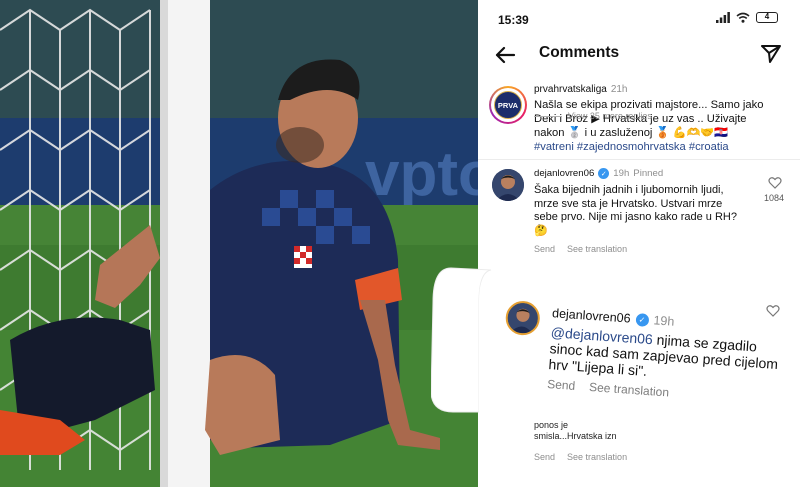 The width and height of the screenshot is (800, 487). What do you see at coordinates (773, 198) in the screenshot?
I see `like-count: 1084` at bounding box center [773, 198].